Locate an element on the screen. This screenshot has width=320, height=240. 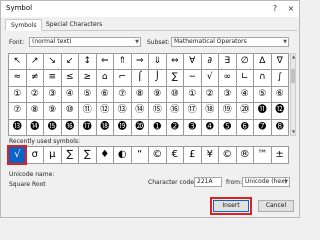
recent-symbol-cell: “ is located at coordinates (140, 155).